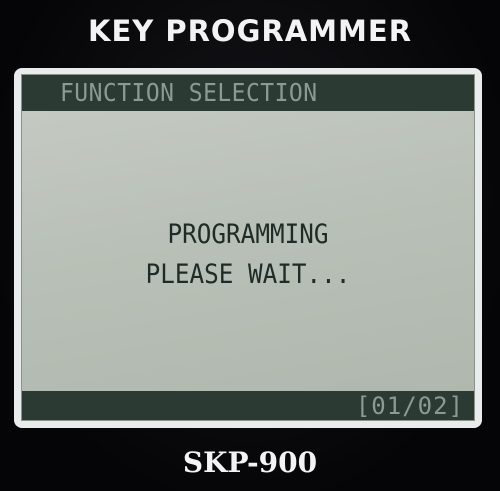 Image resolution: width=500 pixels, height=491 pixels. What do you see at coordinates (250, 462) in the screenshot?
I see `device-model-label: SKP-900` at bounding box center [250, 462].